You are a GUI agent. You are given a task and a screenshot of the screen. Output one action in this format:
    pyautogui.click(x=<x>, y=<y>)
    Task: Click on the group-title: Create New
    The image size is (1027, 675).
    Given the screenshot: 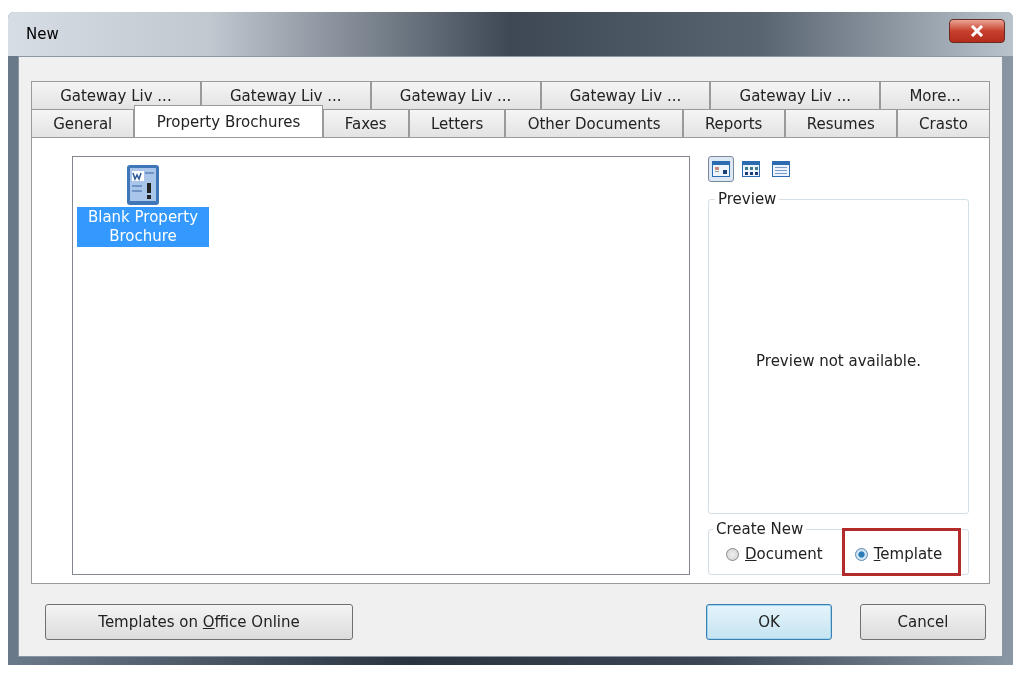 What is the action you would take?
    pyautogui.click(x=760, y=529)
    